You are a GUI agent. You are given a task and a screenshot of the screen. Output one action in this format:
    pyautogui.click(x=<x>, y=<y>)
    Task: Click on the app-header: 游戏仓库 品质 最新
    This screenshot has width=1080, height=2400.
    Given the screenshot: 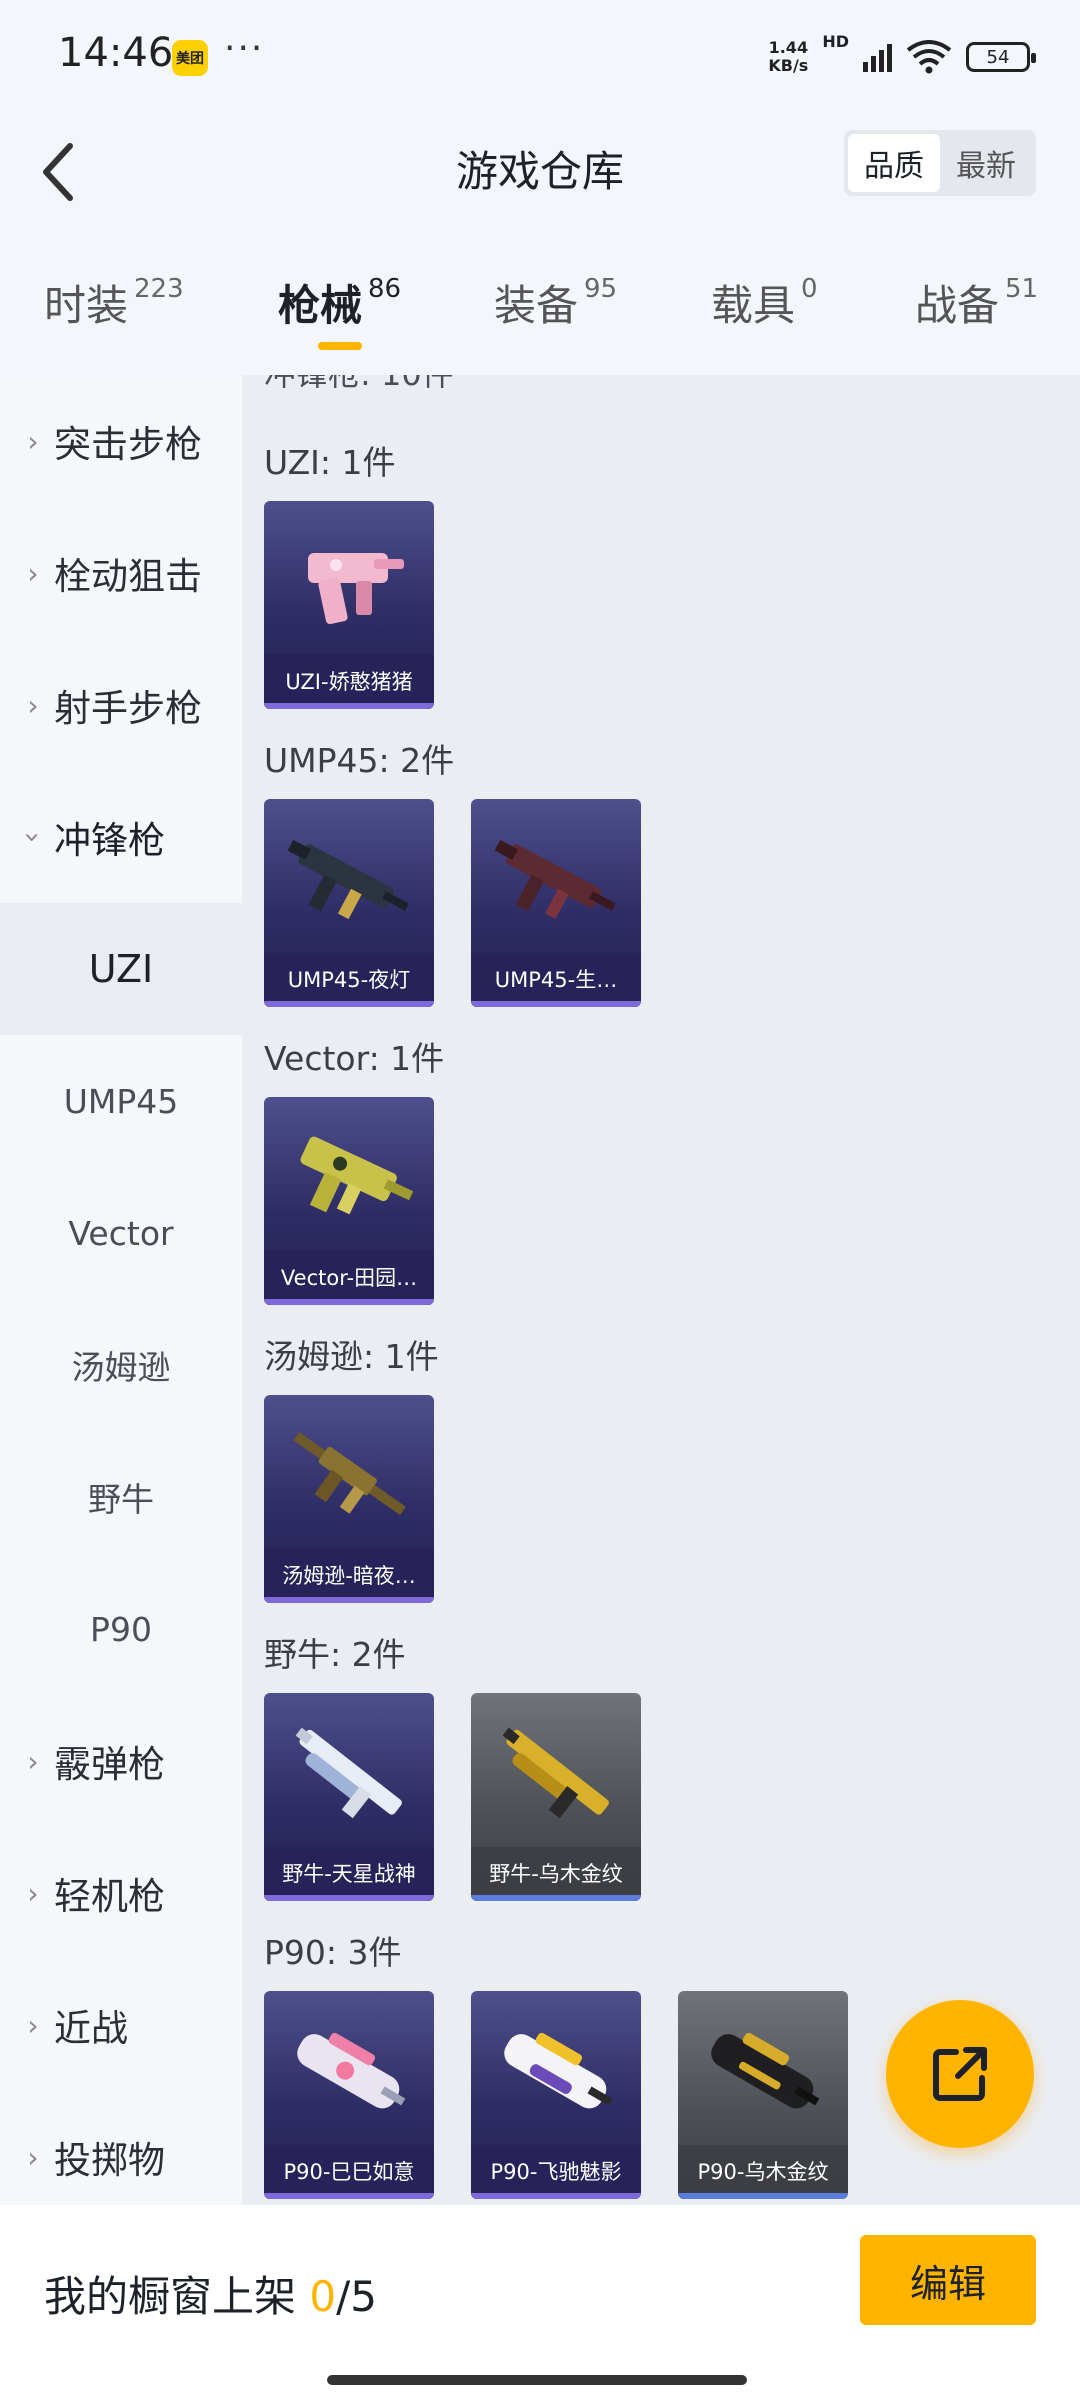 What is the action you would take?
    pyautogui.click(x=540, y=185)
    